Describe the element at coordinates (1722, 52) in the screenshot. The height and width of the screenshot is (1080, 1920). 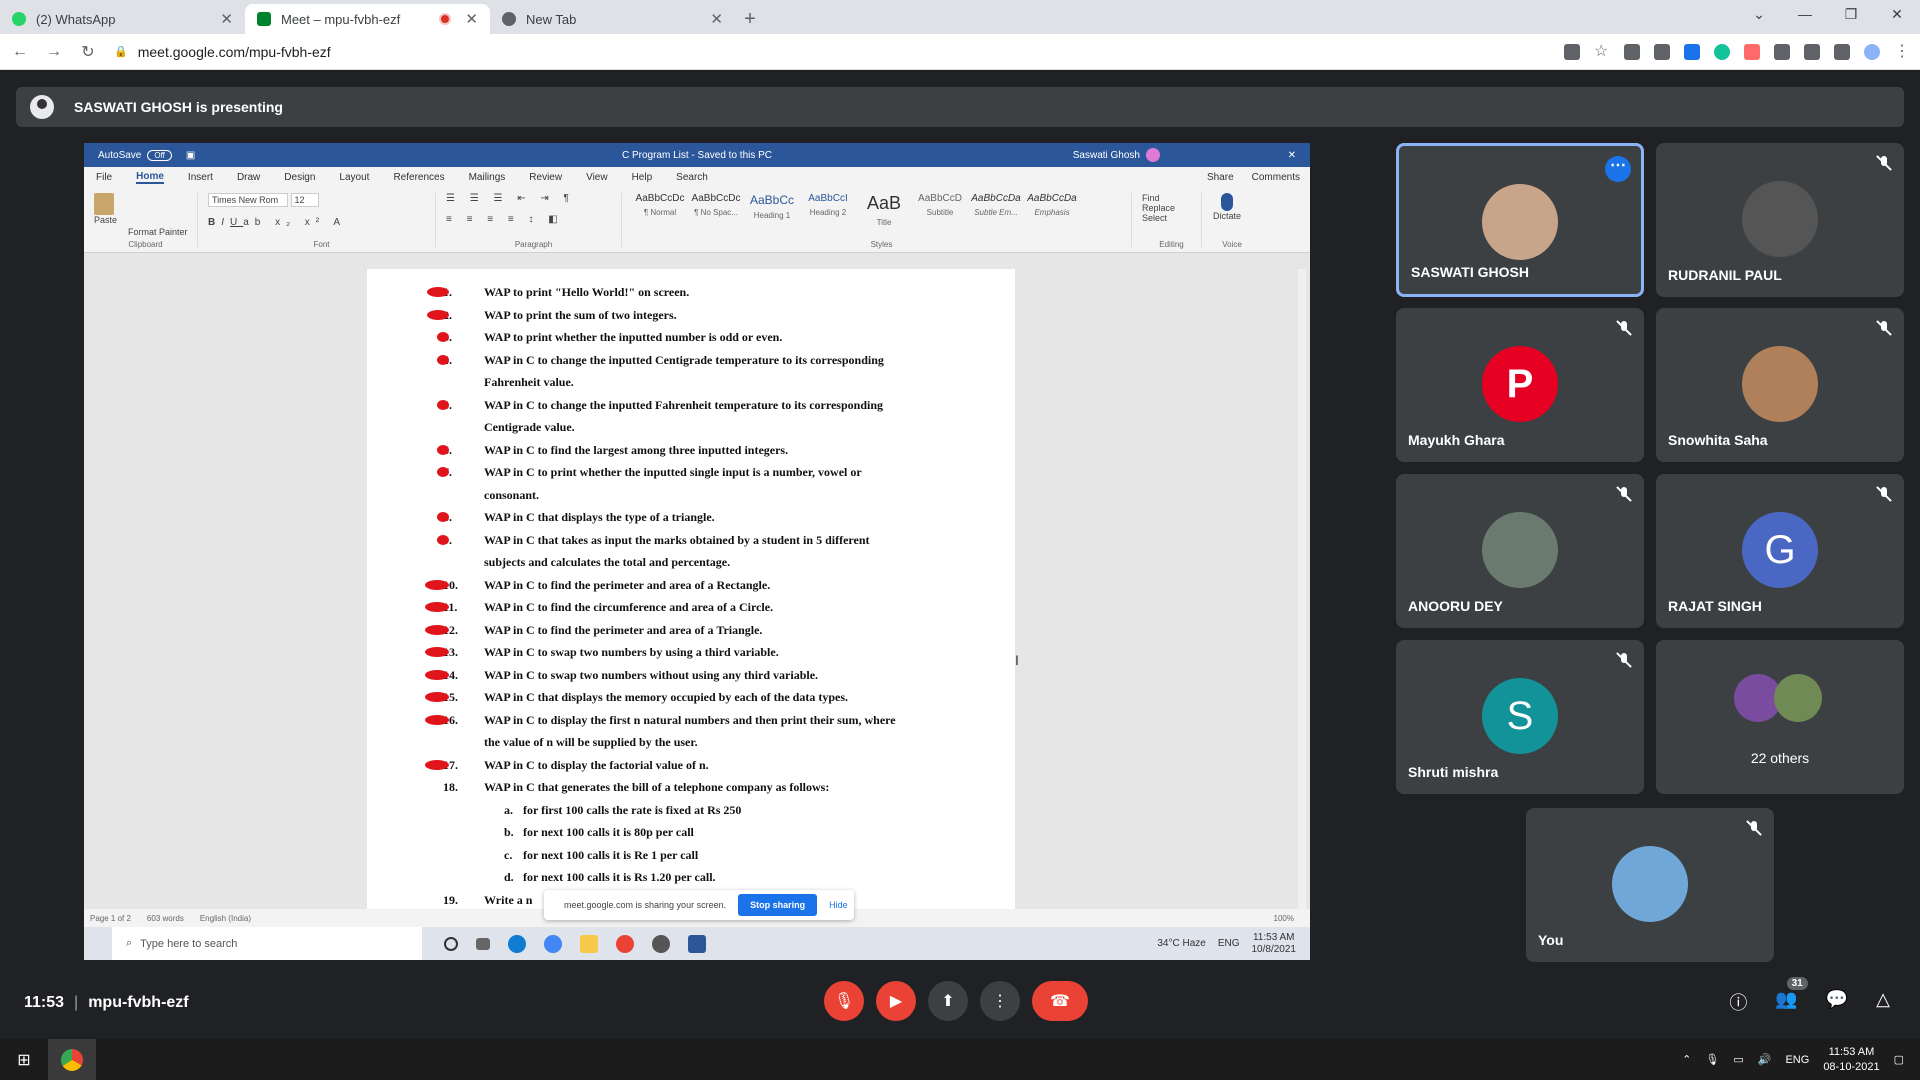
I see `grammarly-icon` at that location.